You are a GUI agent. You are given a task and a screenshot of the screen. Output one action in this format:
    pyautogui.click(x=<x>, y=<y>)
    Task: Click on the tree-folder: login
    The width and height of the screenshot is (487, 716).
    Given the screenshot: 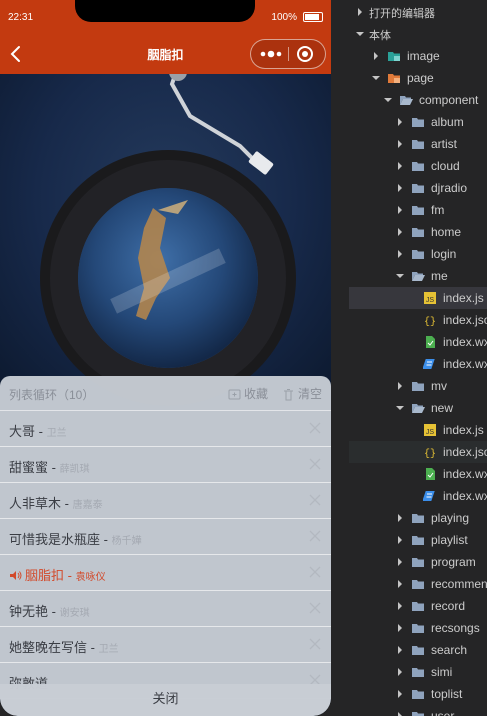 What is the action you would take?
    pyautogui.click(x=418, y=254)
    